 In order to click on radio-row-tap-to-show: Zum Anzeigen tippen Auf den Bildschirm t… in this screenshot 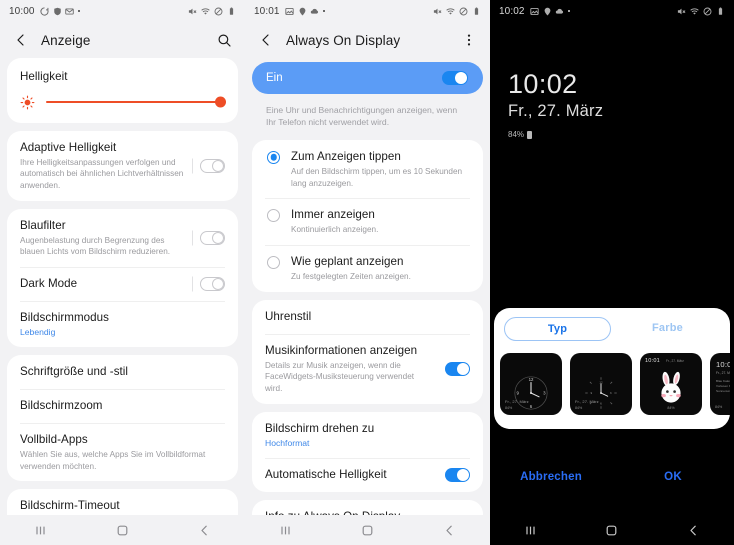, I will do `click(367, 169)`.